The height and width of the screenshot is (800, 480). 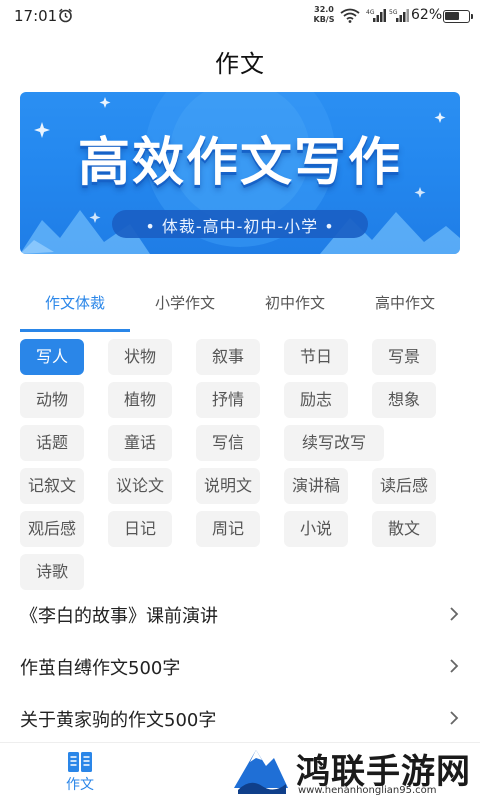 What do you see at coordinates (260, 769) in the screenshot?
I see `watermark-logo` at bounding box center [260, 769].